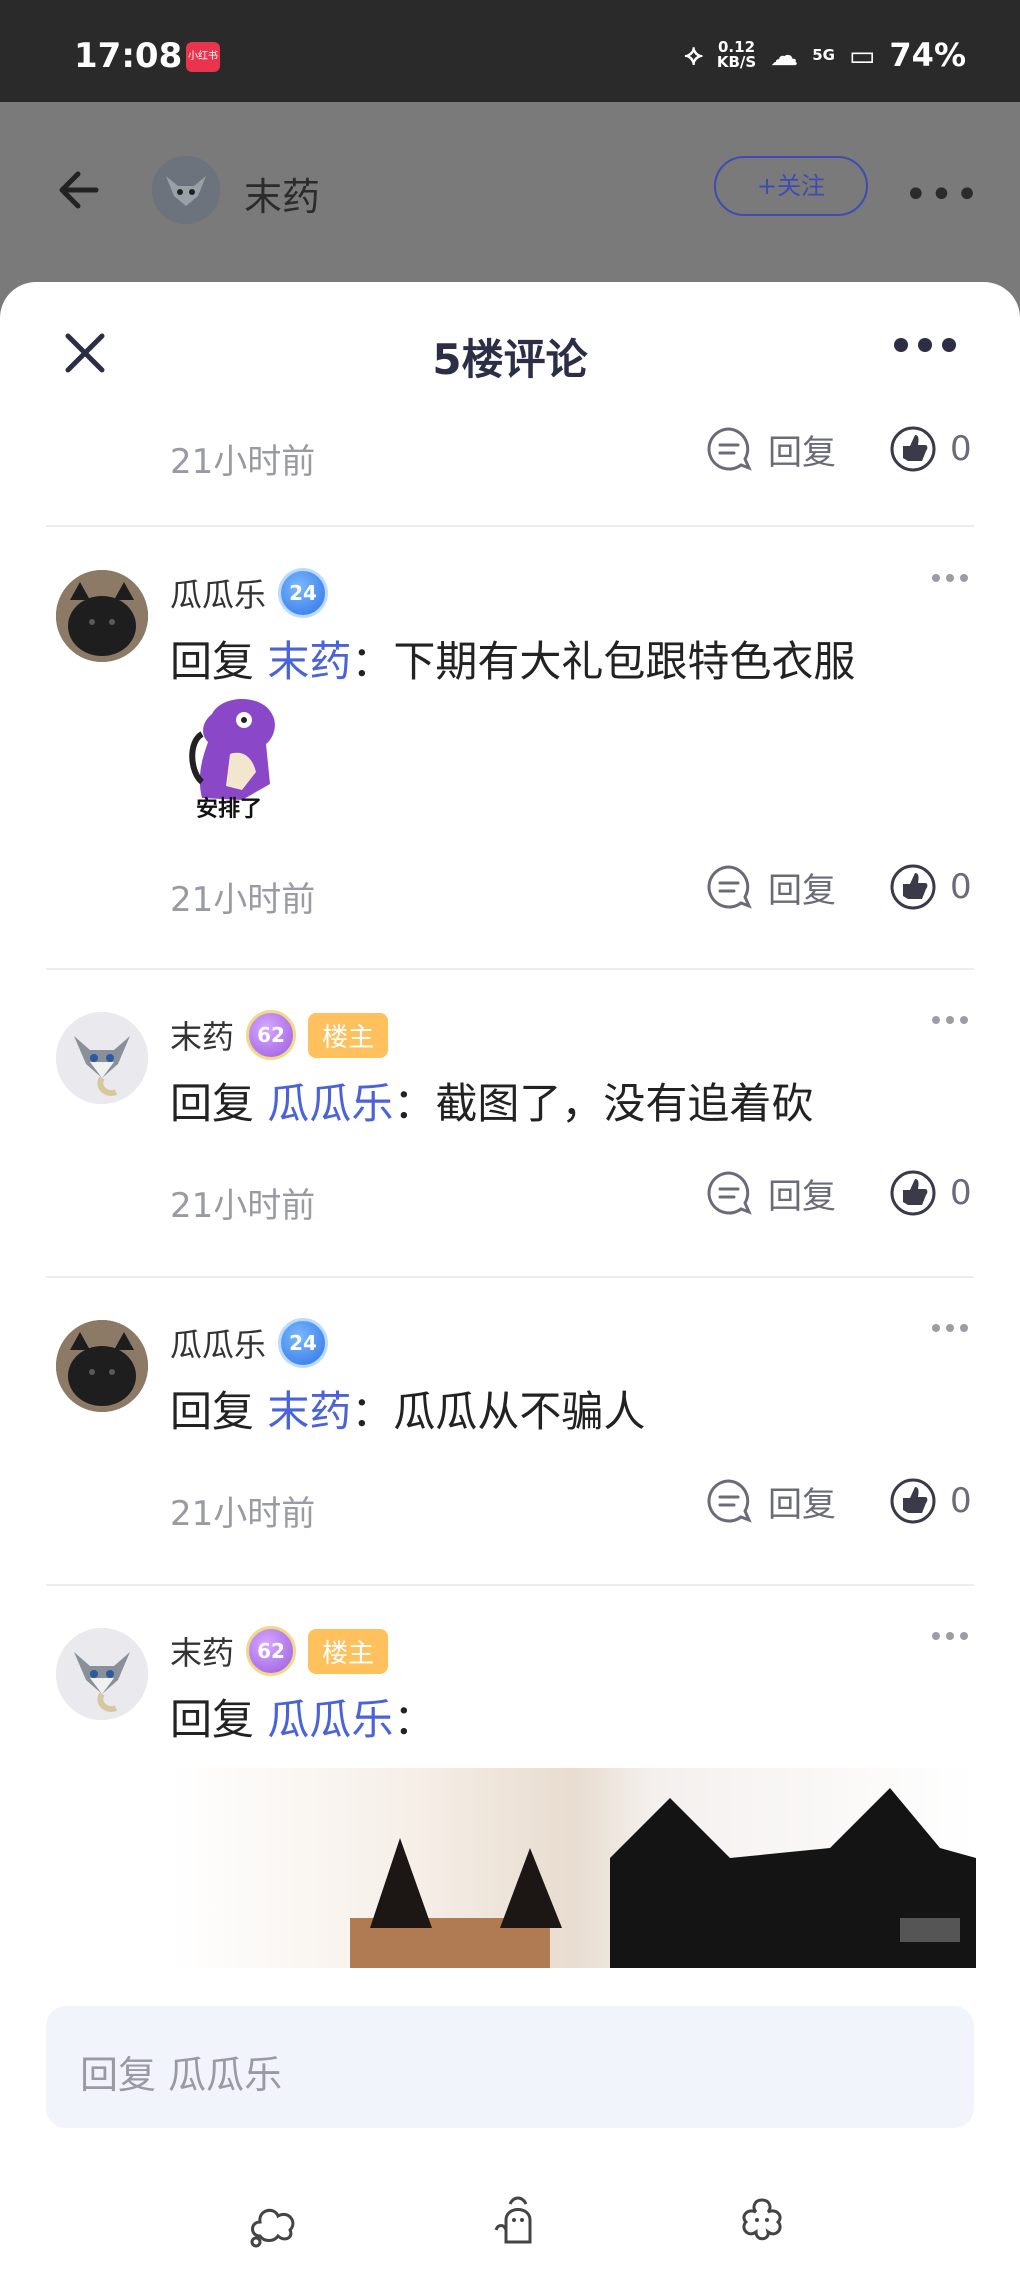  What do you see at coordinates (181, 2075) in the screenshot?
I see `reply-input-placeholder: 回复 瓜瓜乐` at bounding box center [181, 2075].